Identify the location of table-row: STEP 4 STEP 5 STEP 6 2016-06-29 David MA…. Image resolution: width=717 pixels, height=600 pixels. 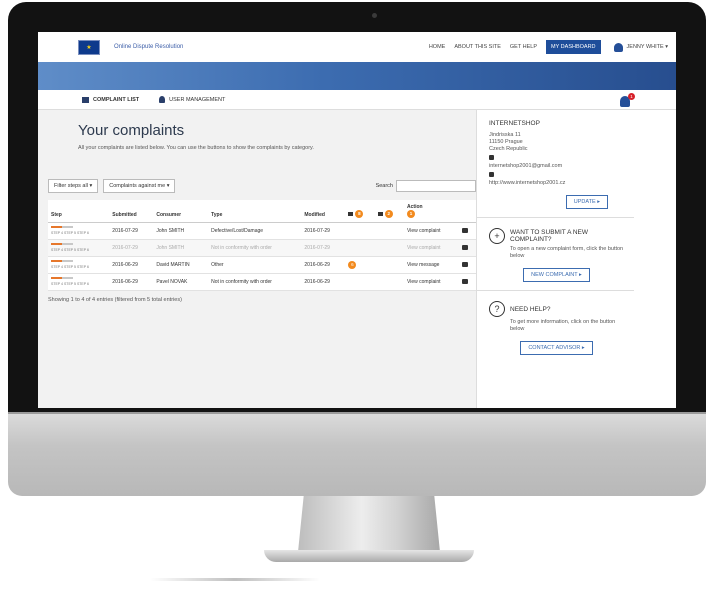
(262, 265).